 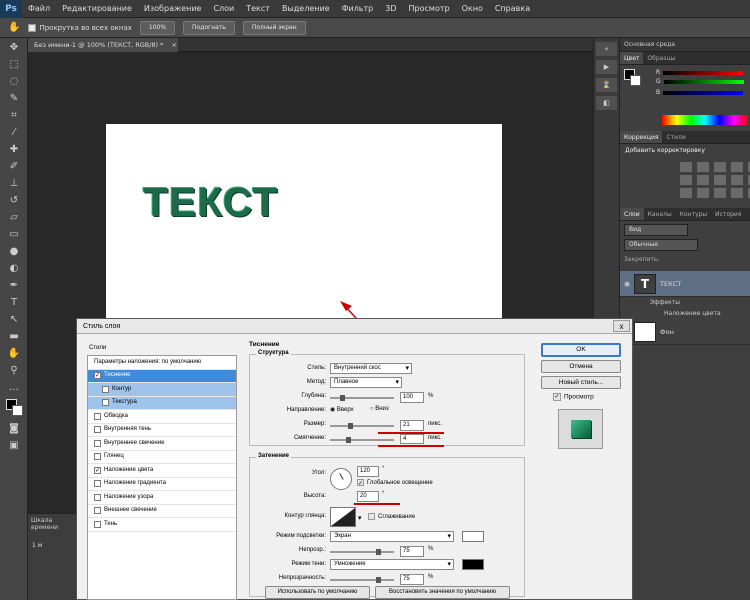 I want to click on healing-brush-tool-icon: ✚, so click(x=14, y=149).